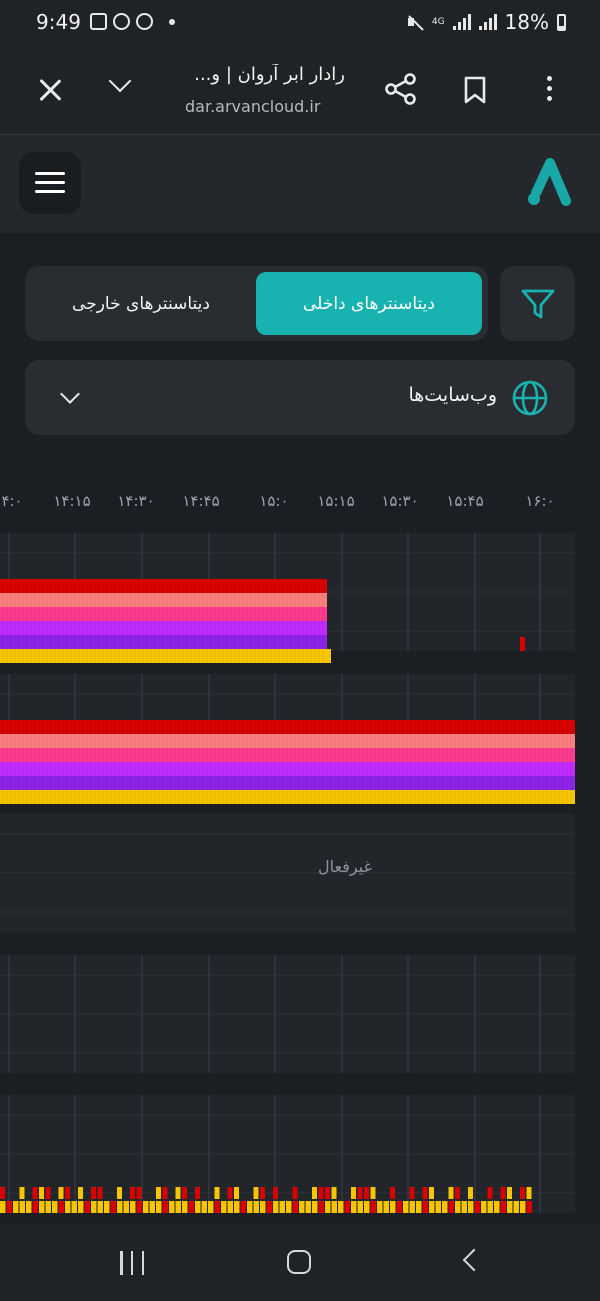 Image resolution: width=600 pixels, height=1301 pixels. Describe the element at coordinates (50, 90) in the screenshot. I see `close-icon` at that location.